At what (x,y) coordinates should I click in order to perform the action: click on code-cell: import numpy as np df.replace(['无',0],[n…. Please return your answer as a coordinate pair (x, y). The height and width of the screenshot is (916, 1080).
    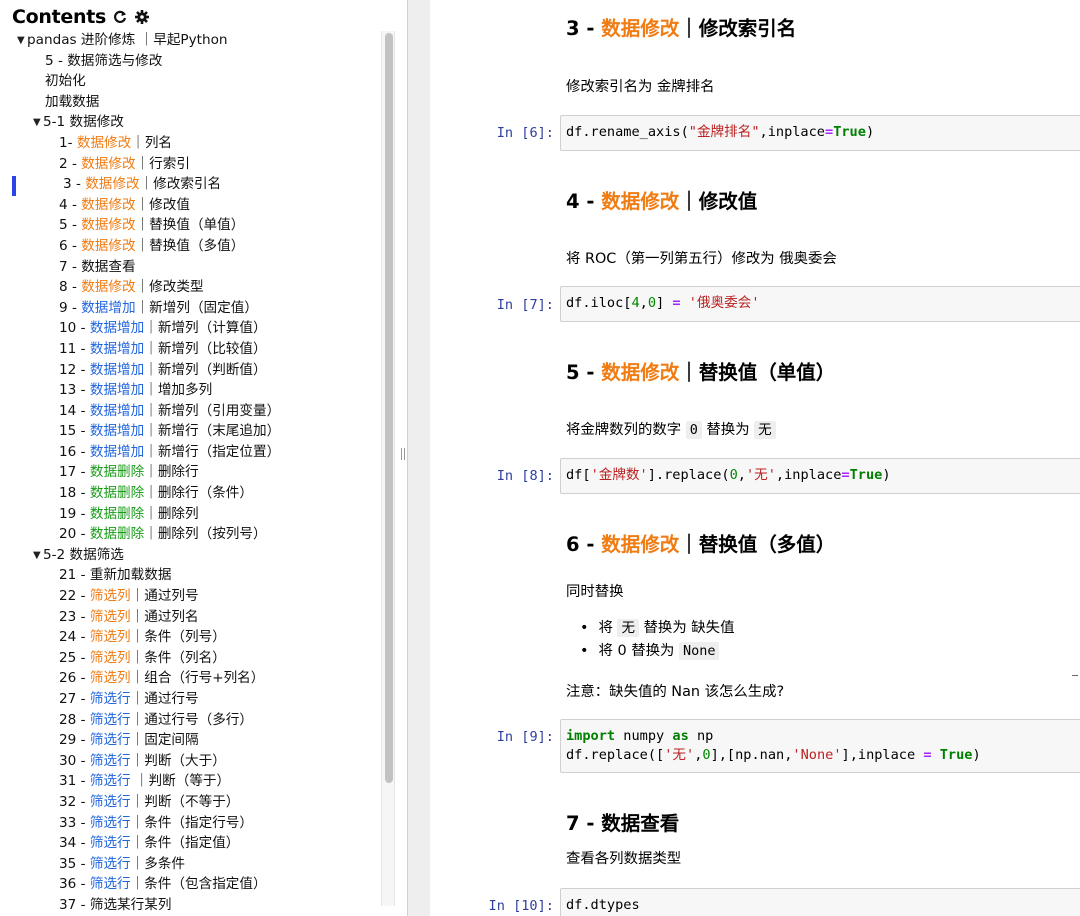
    Looking at the image, I should click on (820, 746).